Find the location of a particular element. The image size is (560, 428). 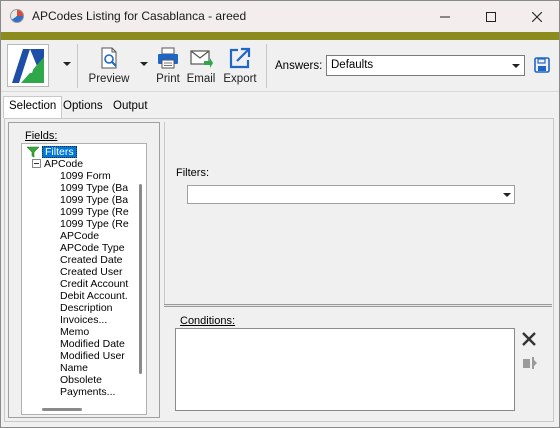

preview-label: Preview is located at coordinates (109, 79).